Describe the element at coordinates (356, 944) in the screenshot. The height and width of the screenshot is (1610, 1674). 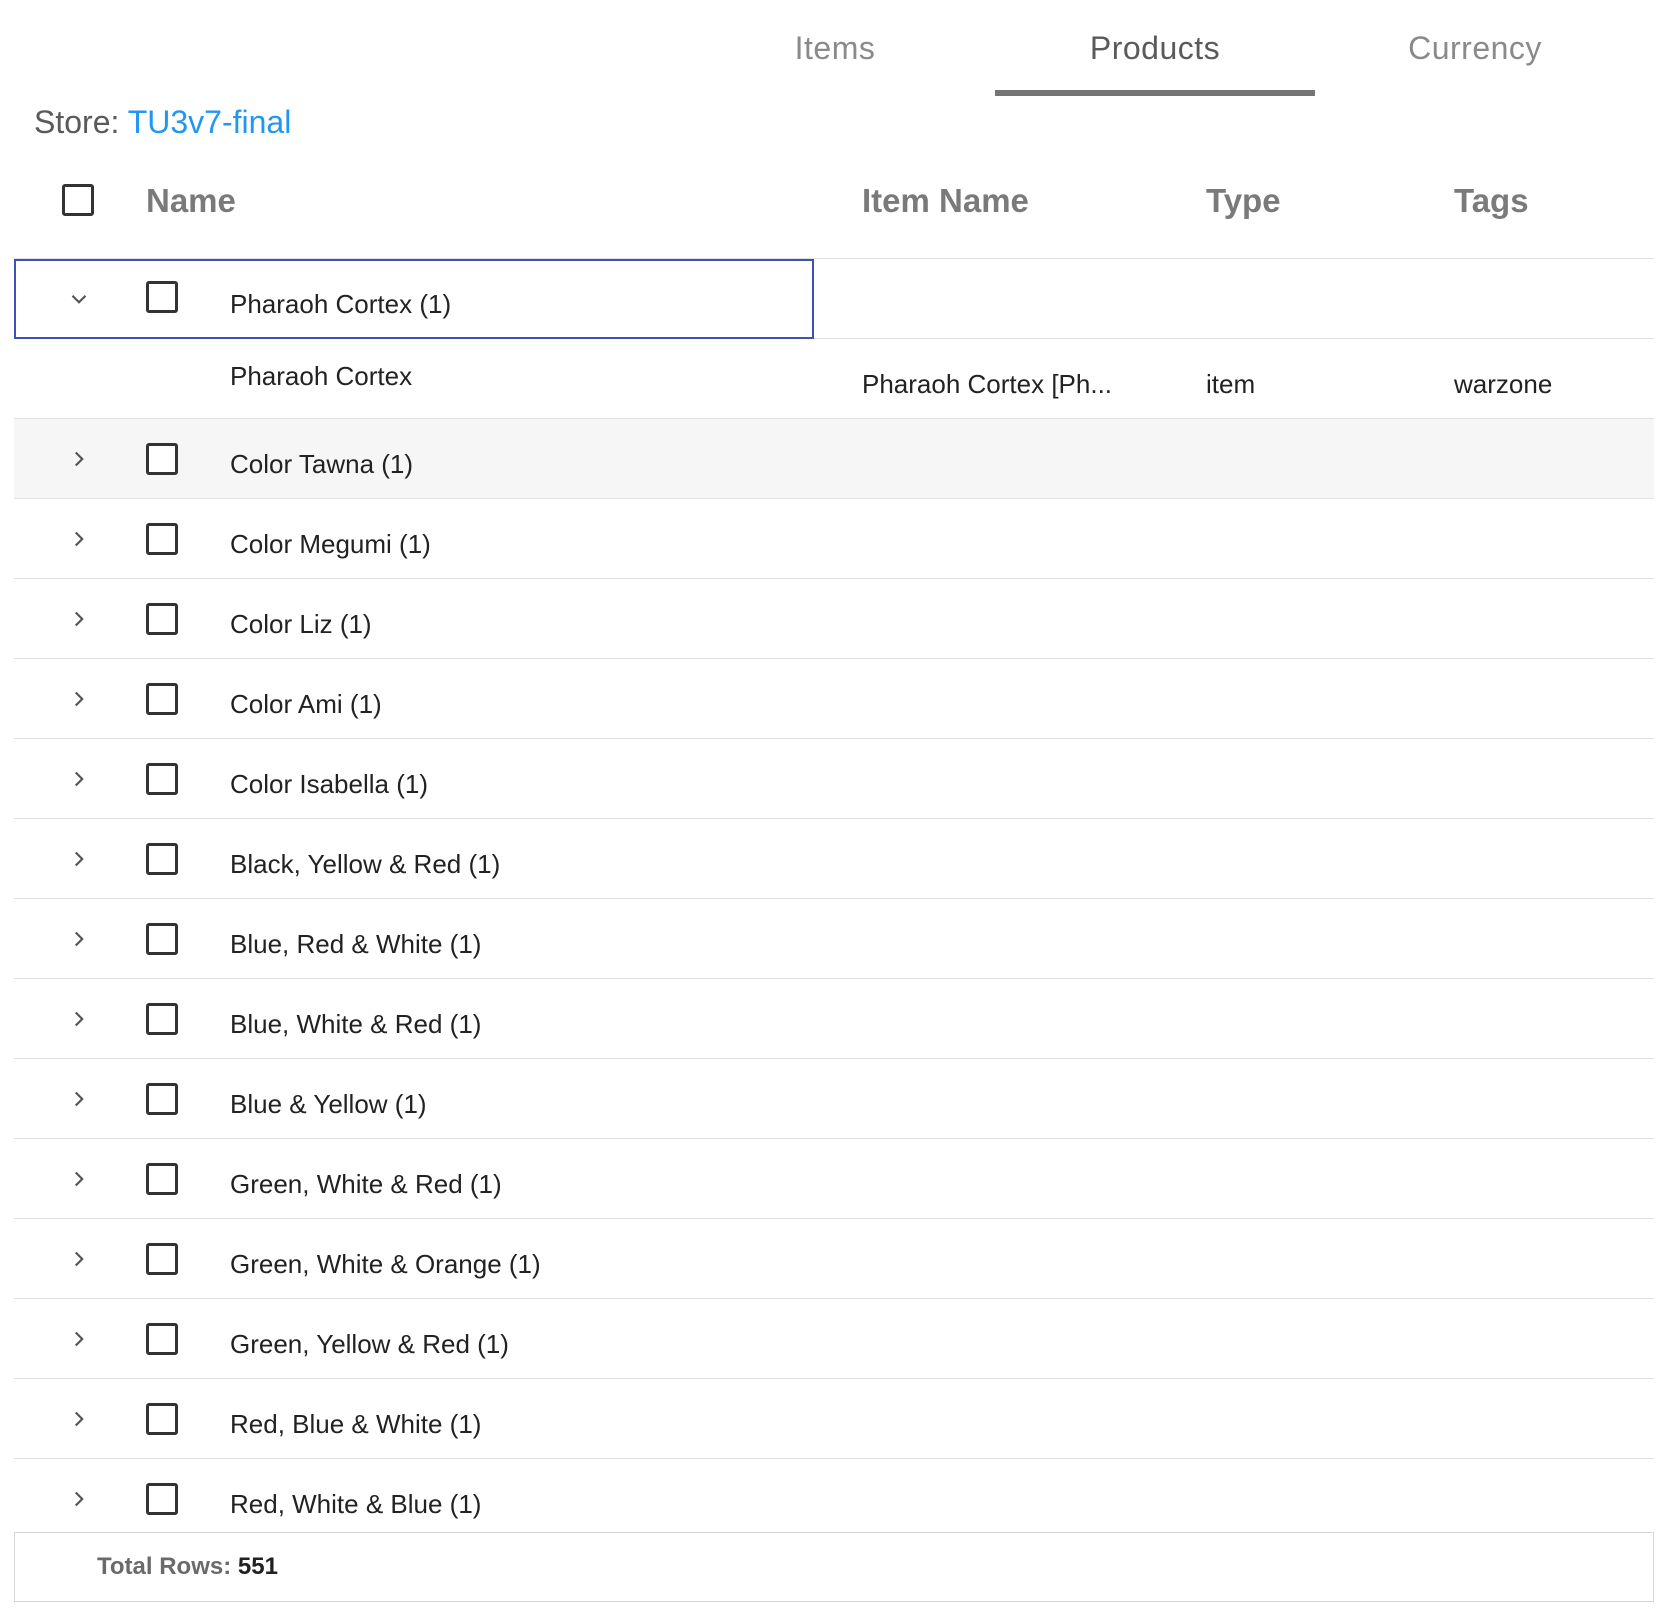
I see `group-name: Blue, Red & White (1)` at that location.